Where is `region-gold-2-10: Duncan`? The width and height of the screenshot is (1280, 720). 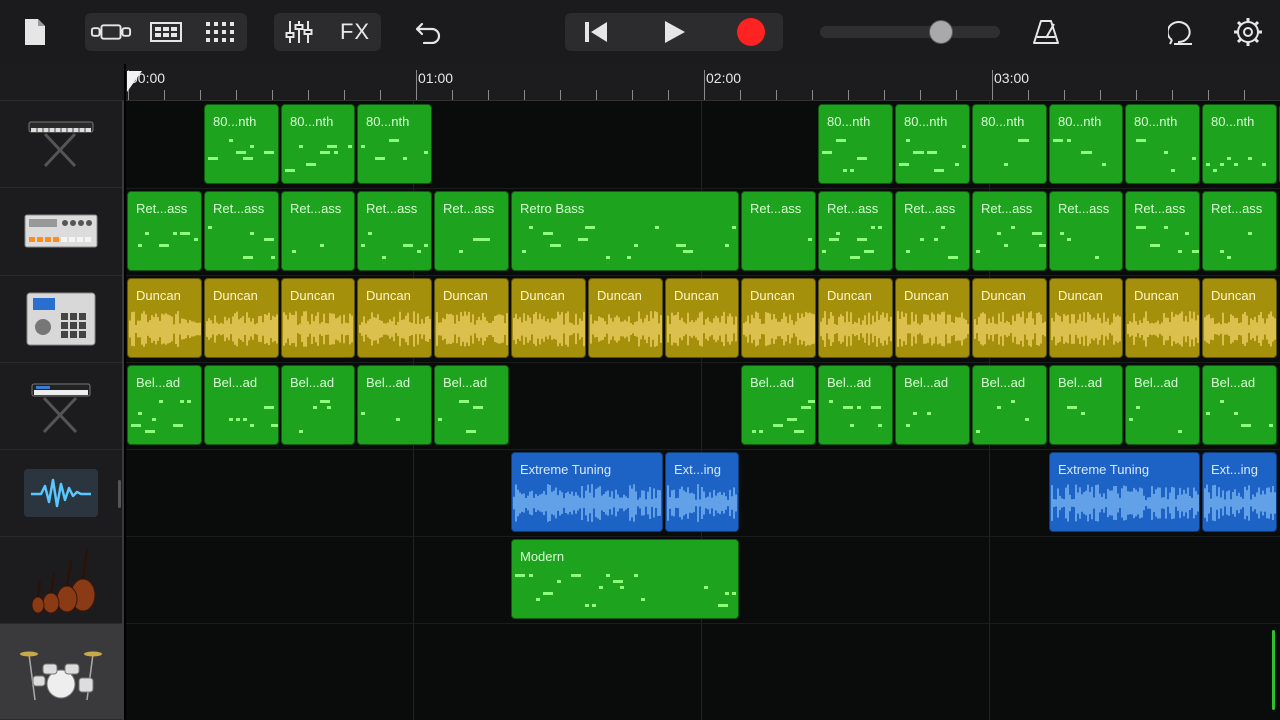 region-gold-2-10: Duncan is located at coordinates (932, 318).